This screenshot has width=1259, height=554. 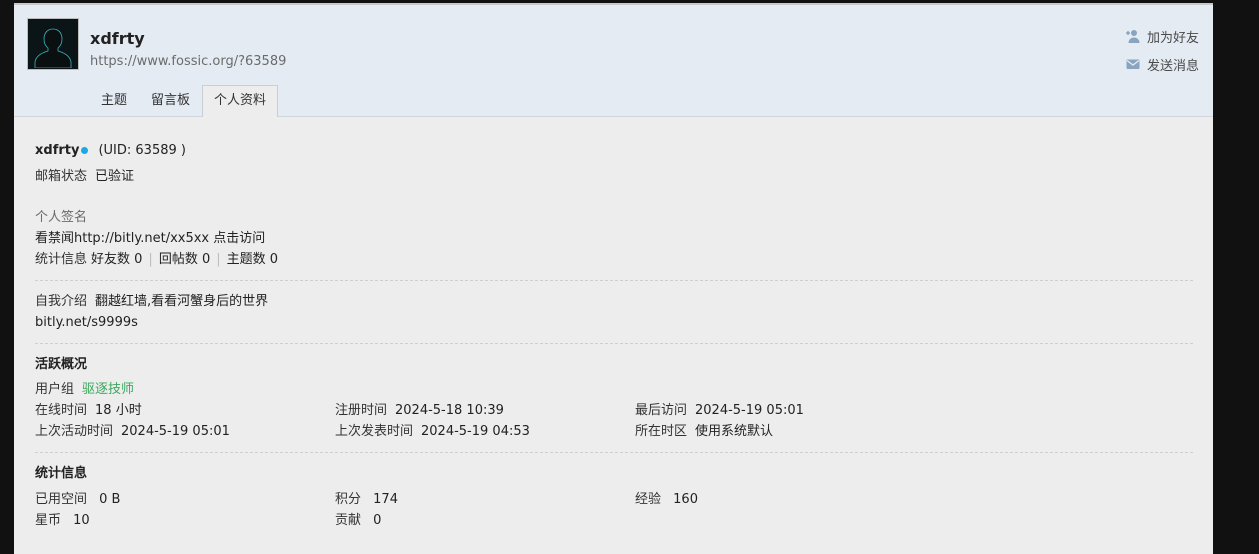 I want to click on replies-count: 回帖数 0, so click(x=184, y=259).